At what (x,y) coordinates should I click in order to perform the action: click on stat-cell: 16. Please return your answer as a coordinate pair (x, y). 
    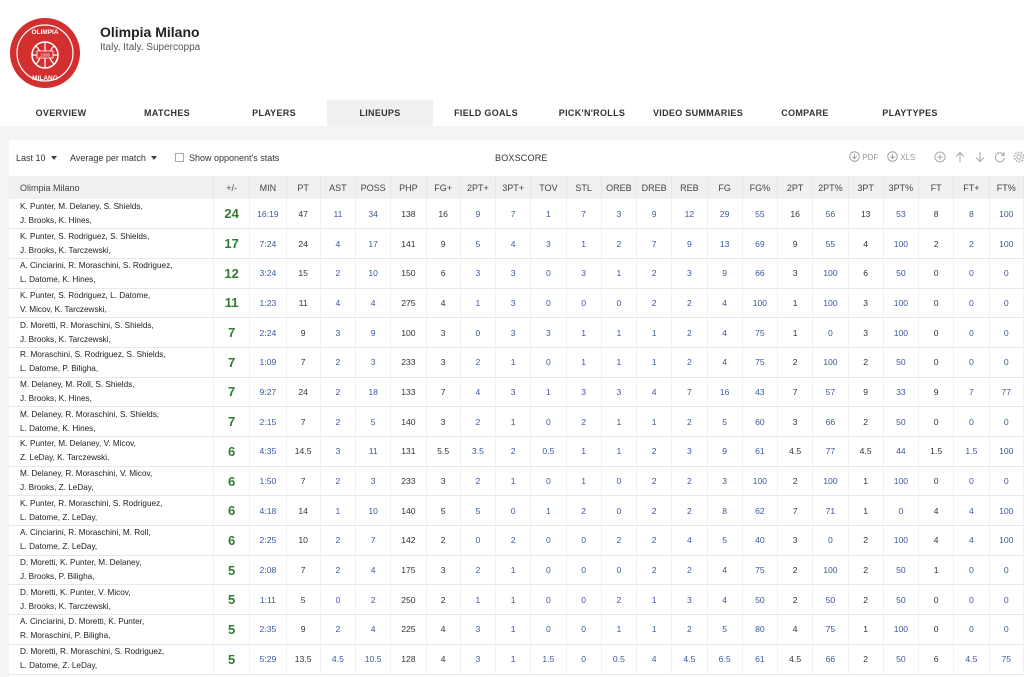
    Looking at the image, I should click on (725, 392).